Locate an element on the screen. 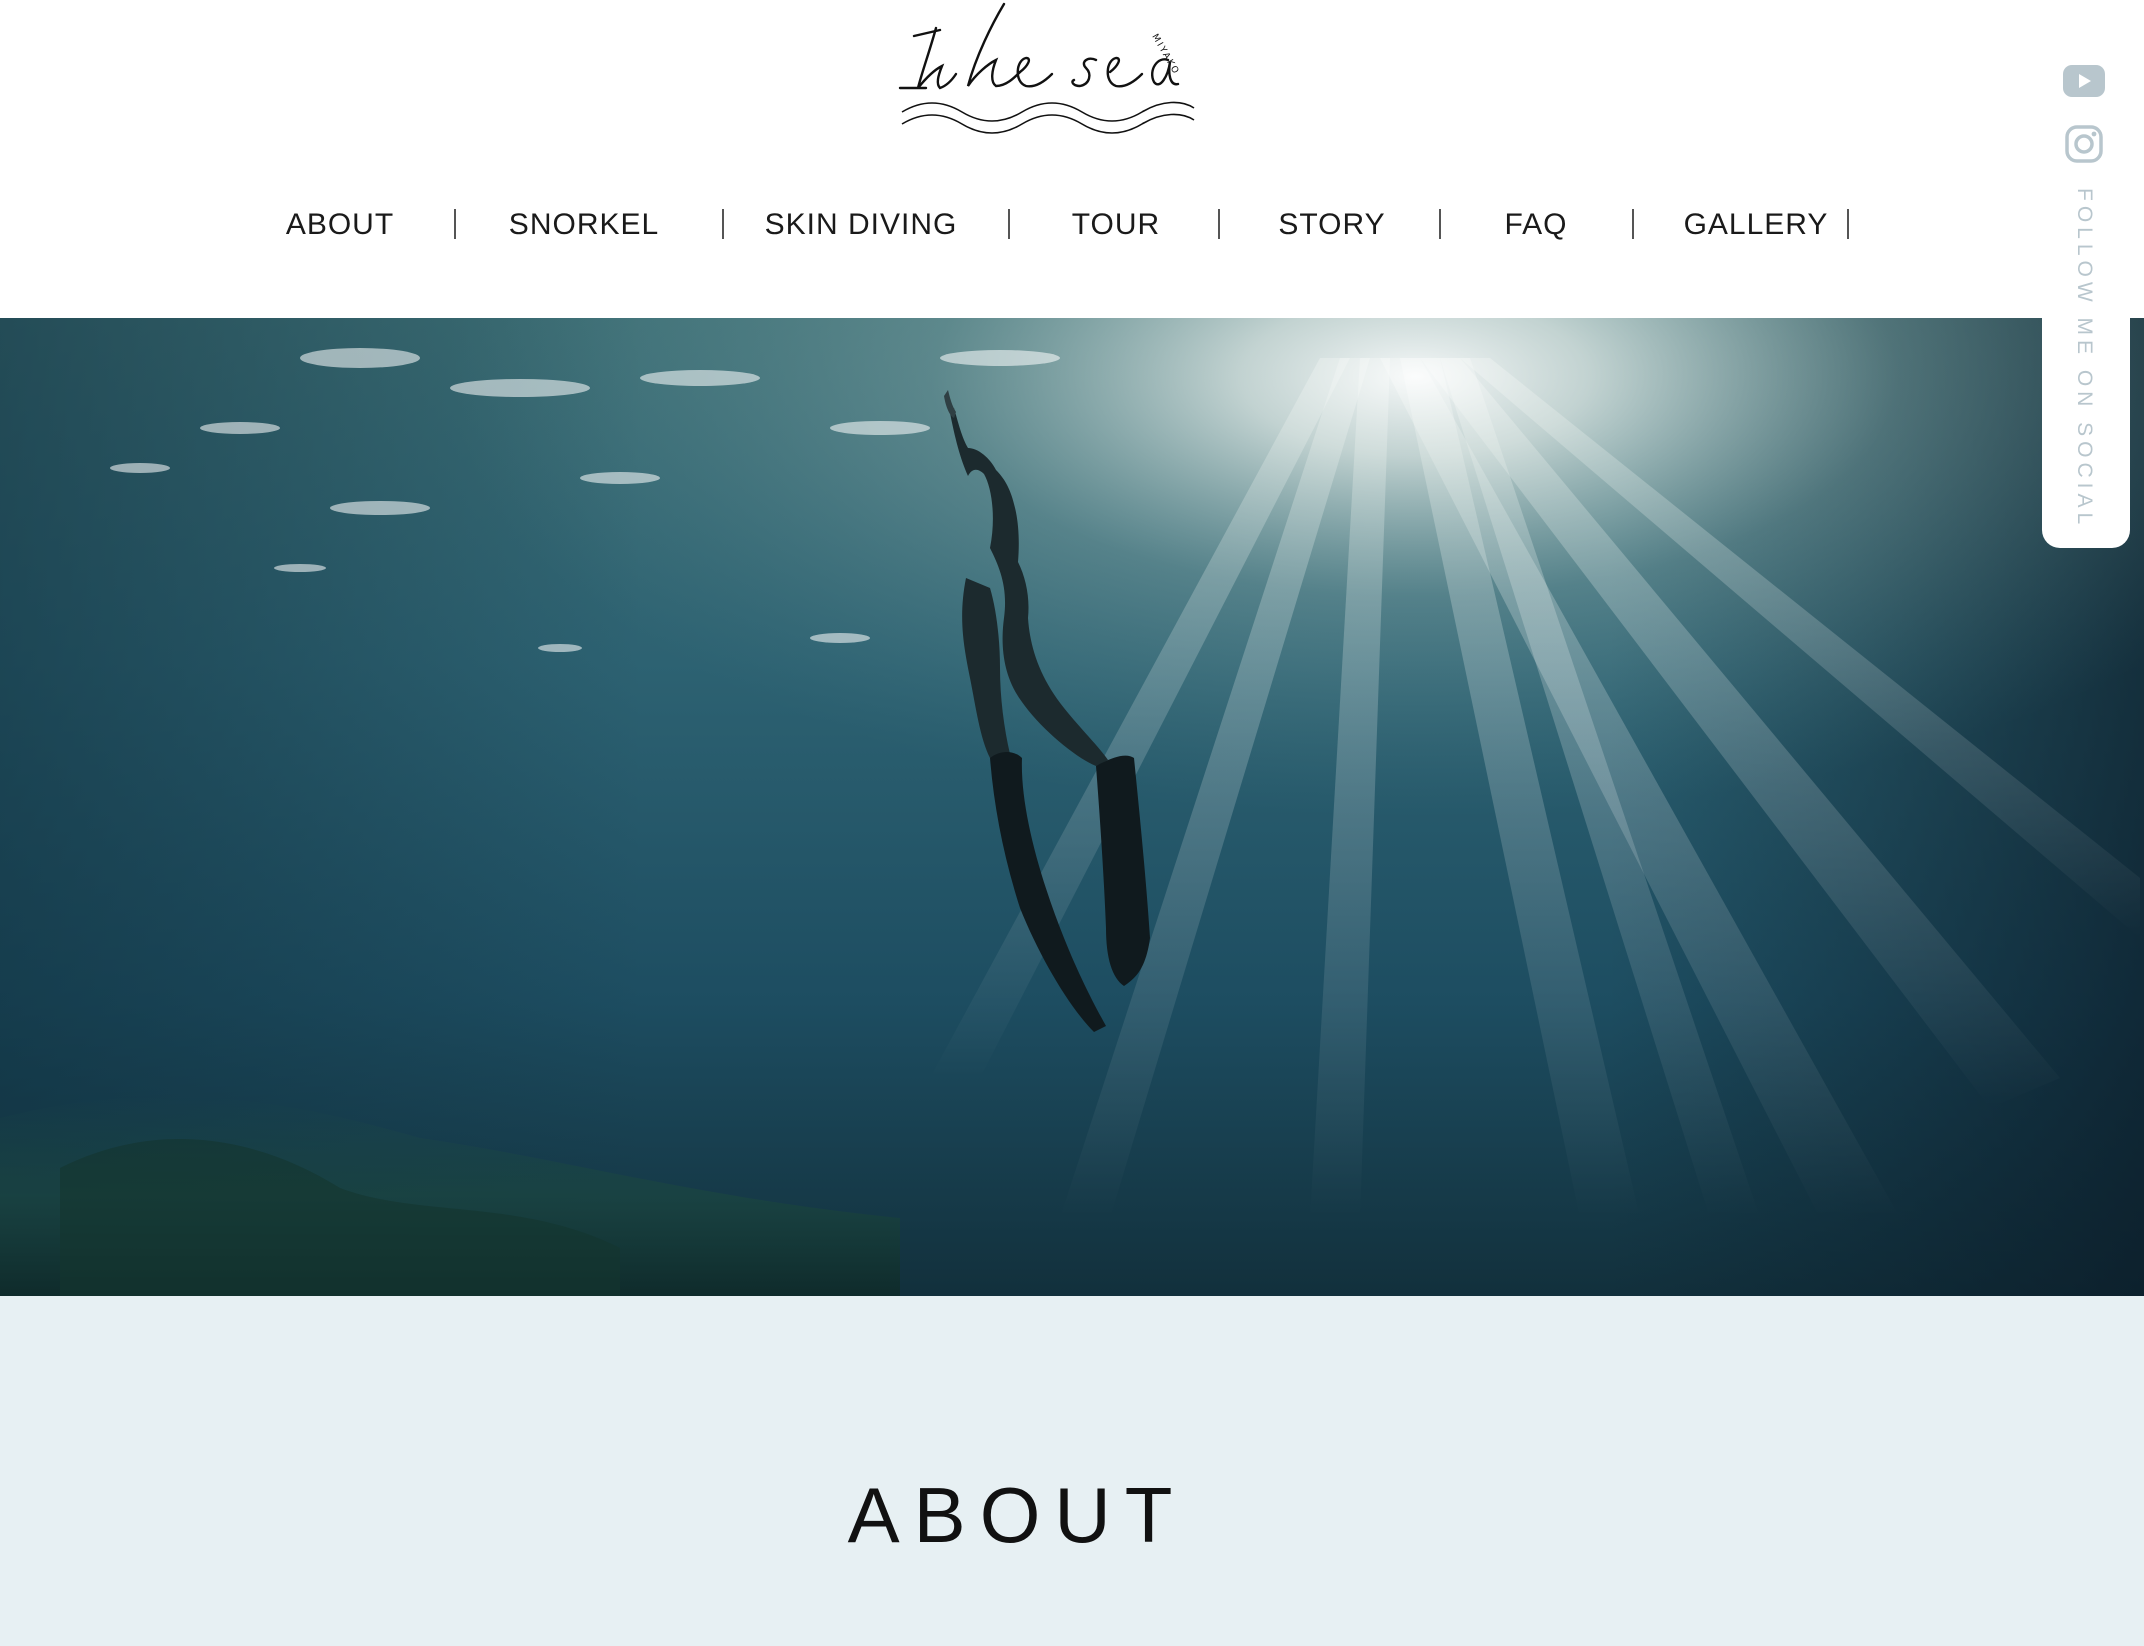 This screenshot has height=1646, width=2144. logo-image: MIYAKO is located at coordinates (1046, 68).